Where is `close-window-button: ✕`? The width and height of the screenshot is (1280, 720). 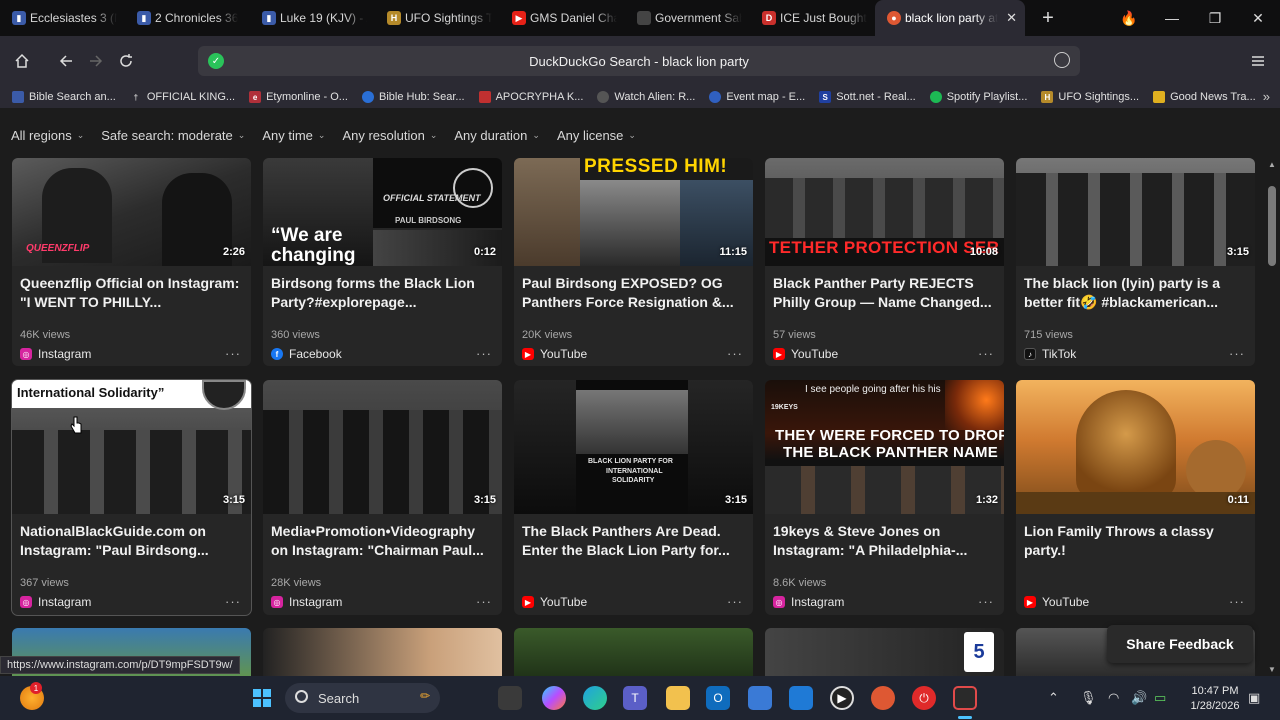 close-window-button: ✕ is located at coordinates (1258, 18).